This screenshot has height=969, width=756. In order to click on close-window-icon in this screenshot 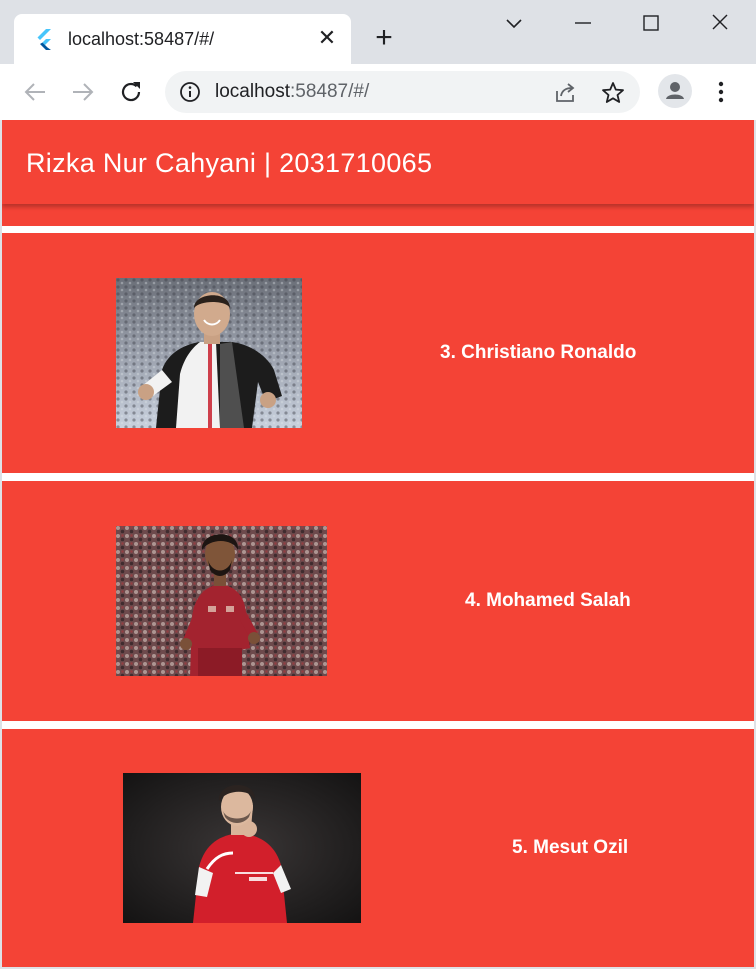, I will do `click(720, 24)`.